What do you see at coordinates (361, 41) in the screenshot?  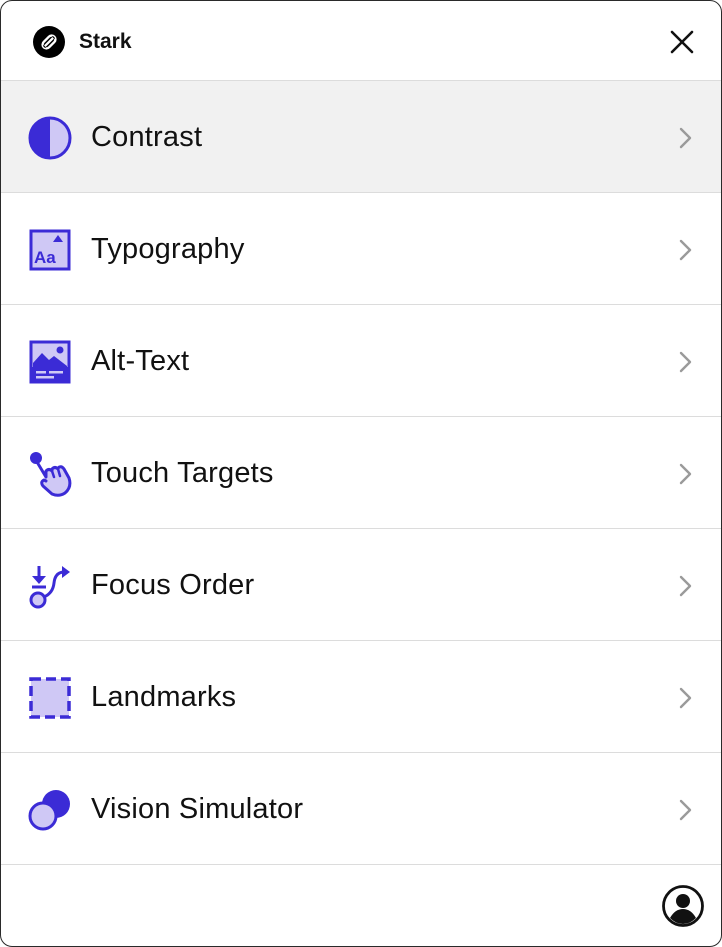 I see `panel-header: Stark` at bounding box center [361, 41].